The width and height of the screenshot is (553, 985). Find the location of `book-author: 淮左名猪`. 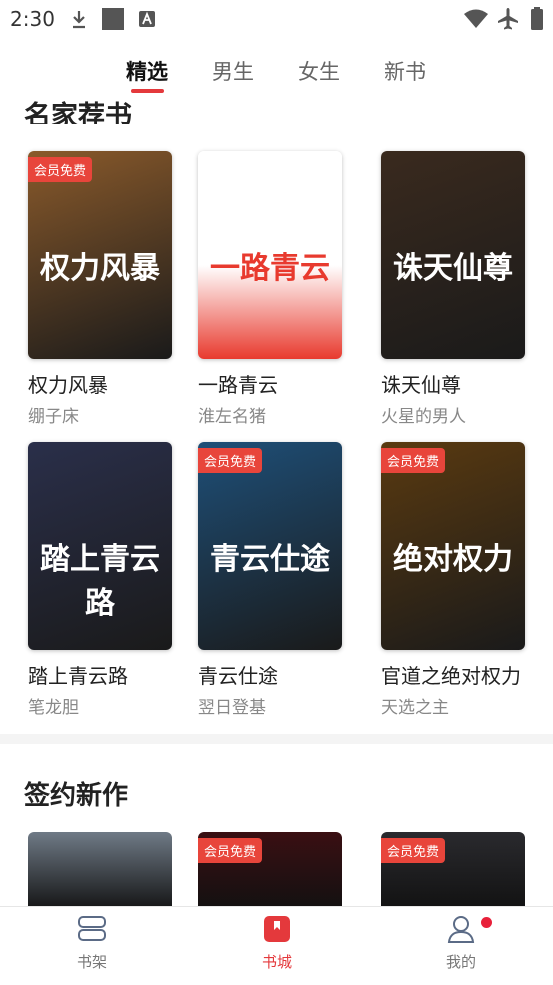

book-author: 淮左名猪 is located at coordinates (232, 417).